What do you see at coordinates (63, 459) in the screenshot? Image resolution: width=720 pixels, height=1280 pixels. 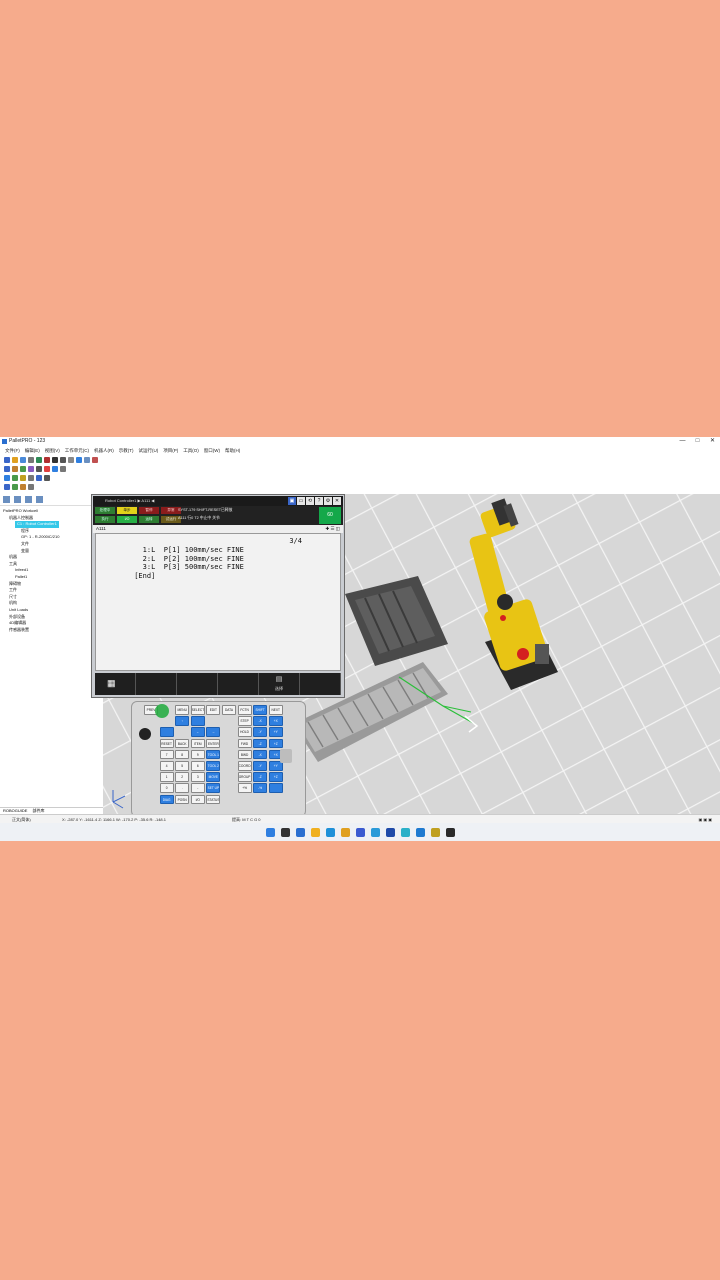 I see `step-icon` at bounding box center [63, 459].